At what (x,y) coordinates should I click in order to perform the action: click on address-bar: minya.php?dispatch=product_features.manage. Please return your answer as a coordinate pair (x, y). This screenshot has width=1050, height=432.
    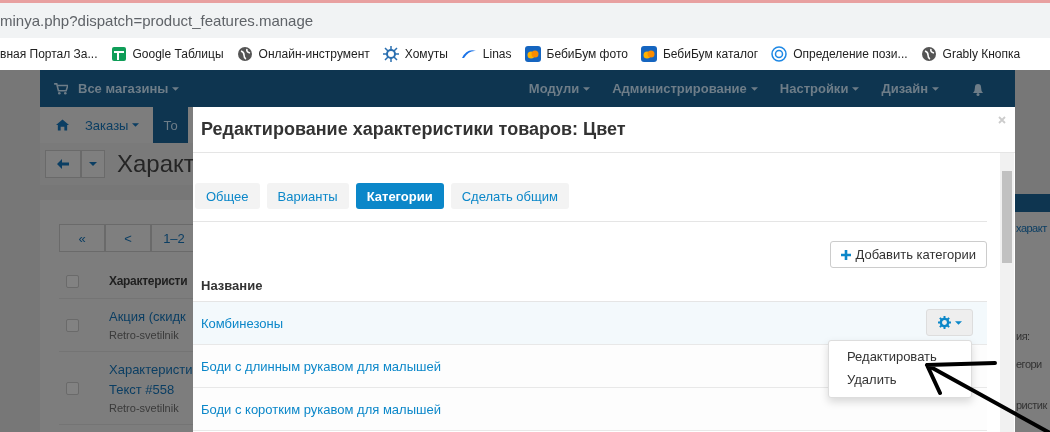
    Looking at the image, I should click on (525, 19).